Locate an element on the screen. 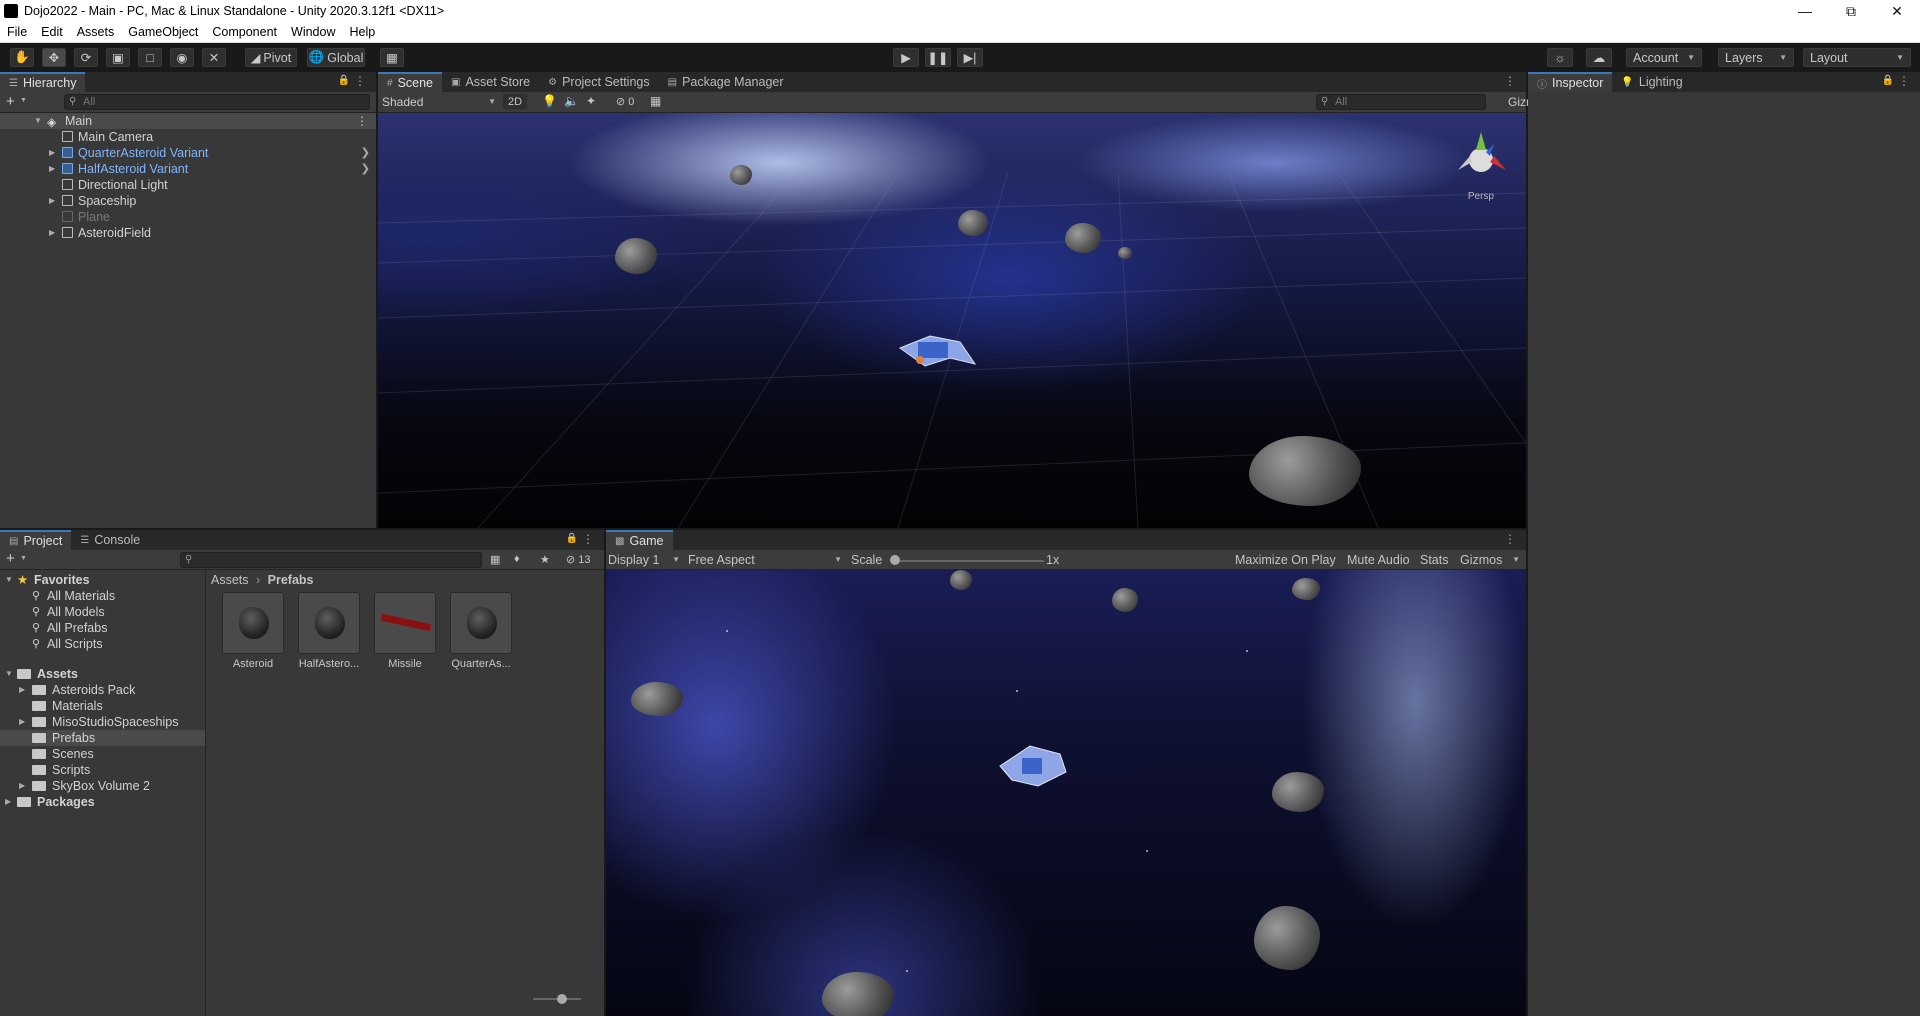 The image size is (1920, 1016). tab-console: ☰ Console is located at coordinates (110, 540).